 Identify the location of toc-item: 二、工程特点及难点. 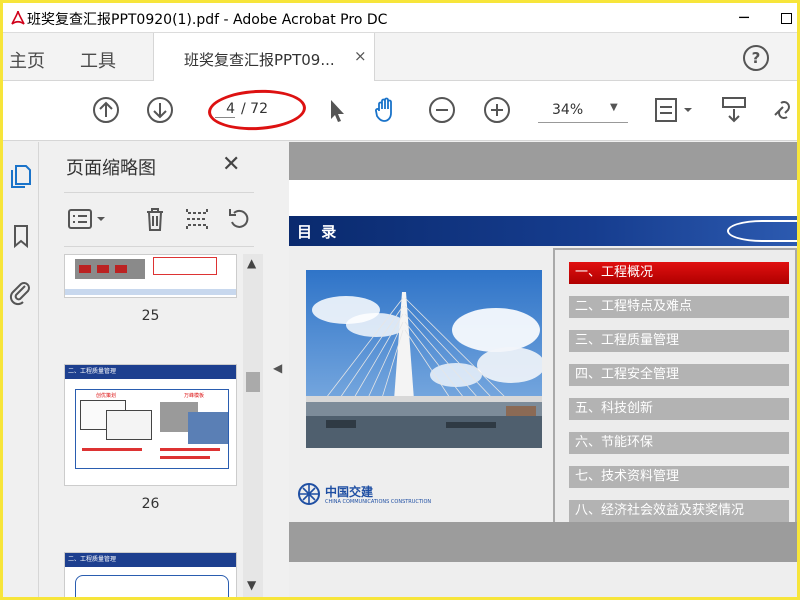
(679, 307).